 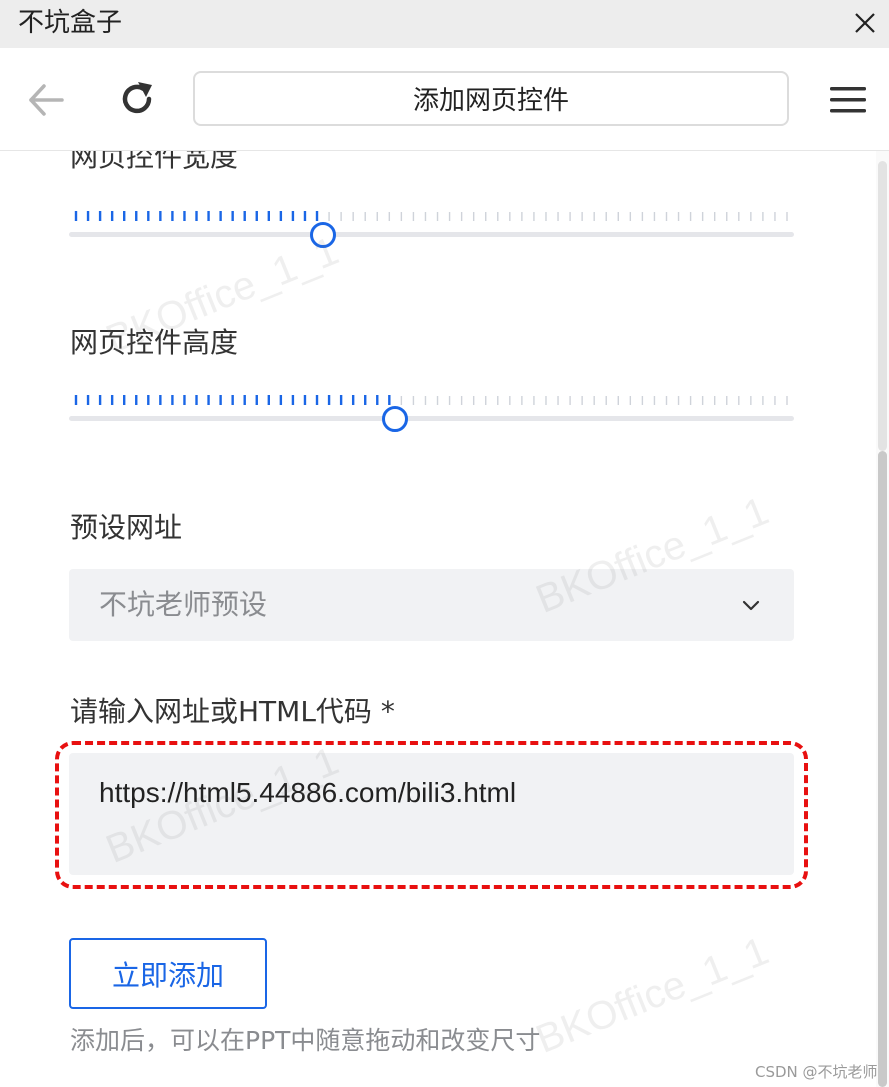 What do you see at coordinates (444, 24) in the screenshot?
I see `title-bar: 不坑盒子` at bounding box center [444, 24].